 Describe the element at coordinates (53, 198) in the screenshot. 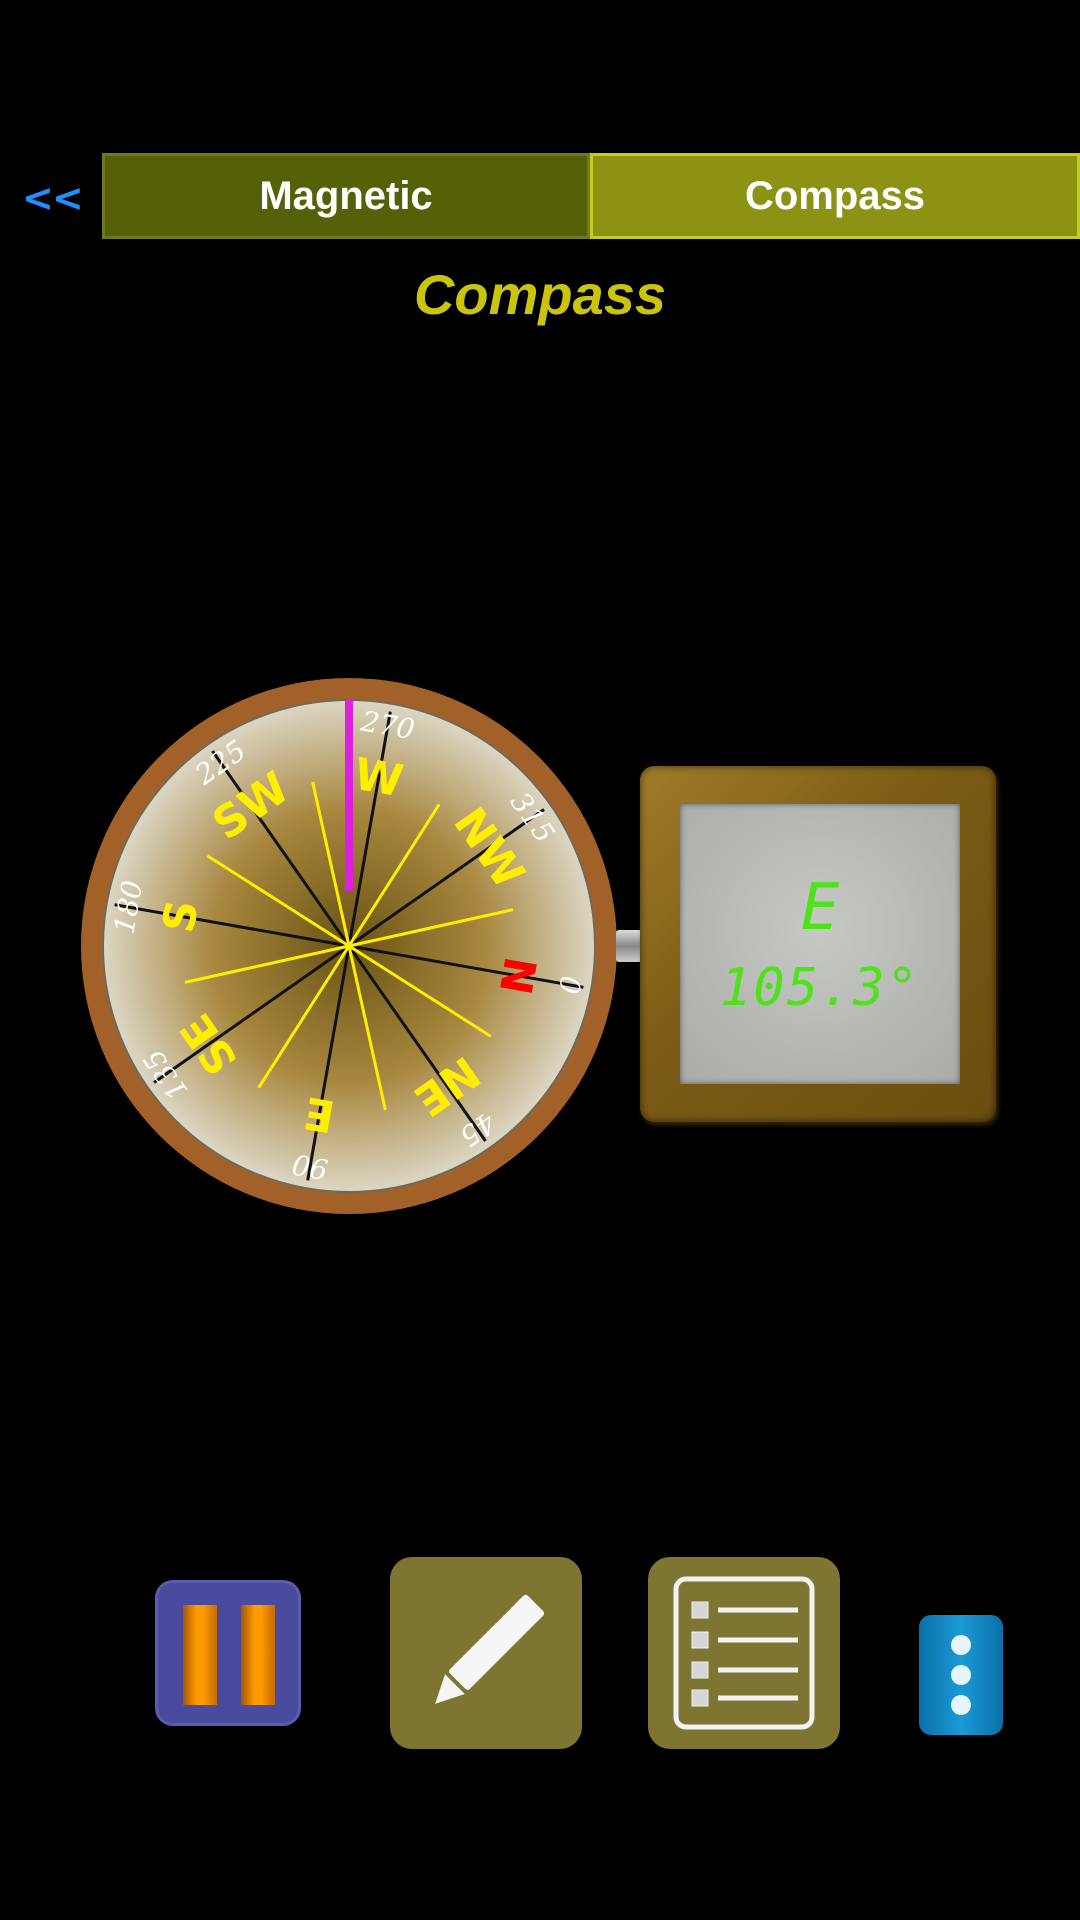

I see `back-button: <<` at that location.